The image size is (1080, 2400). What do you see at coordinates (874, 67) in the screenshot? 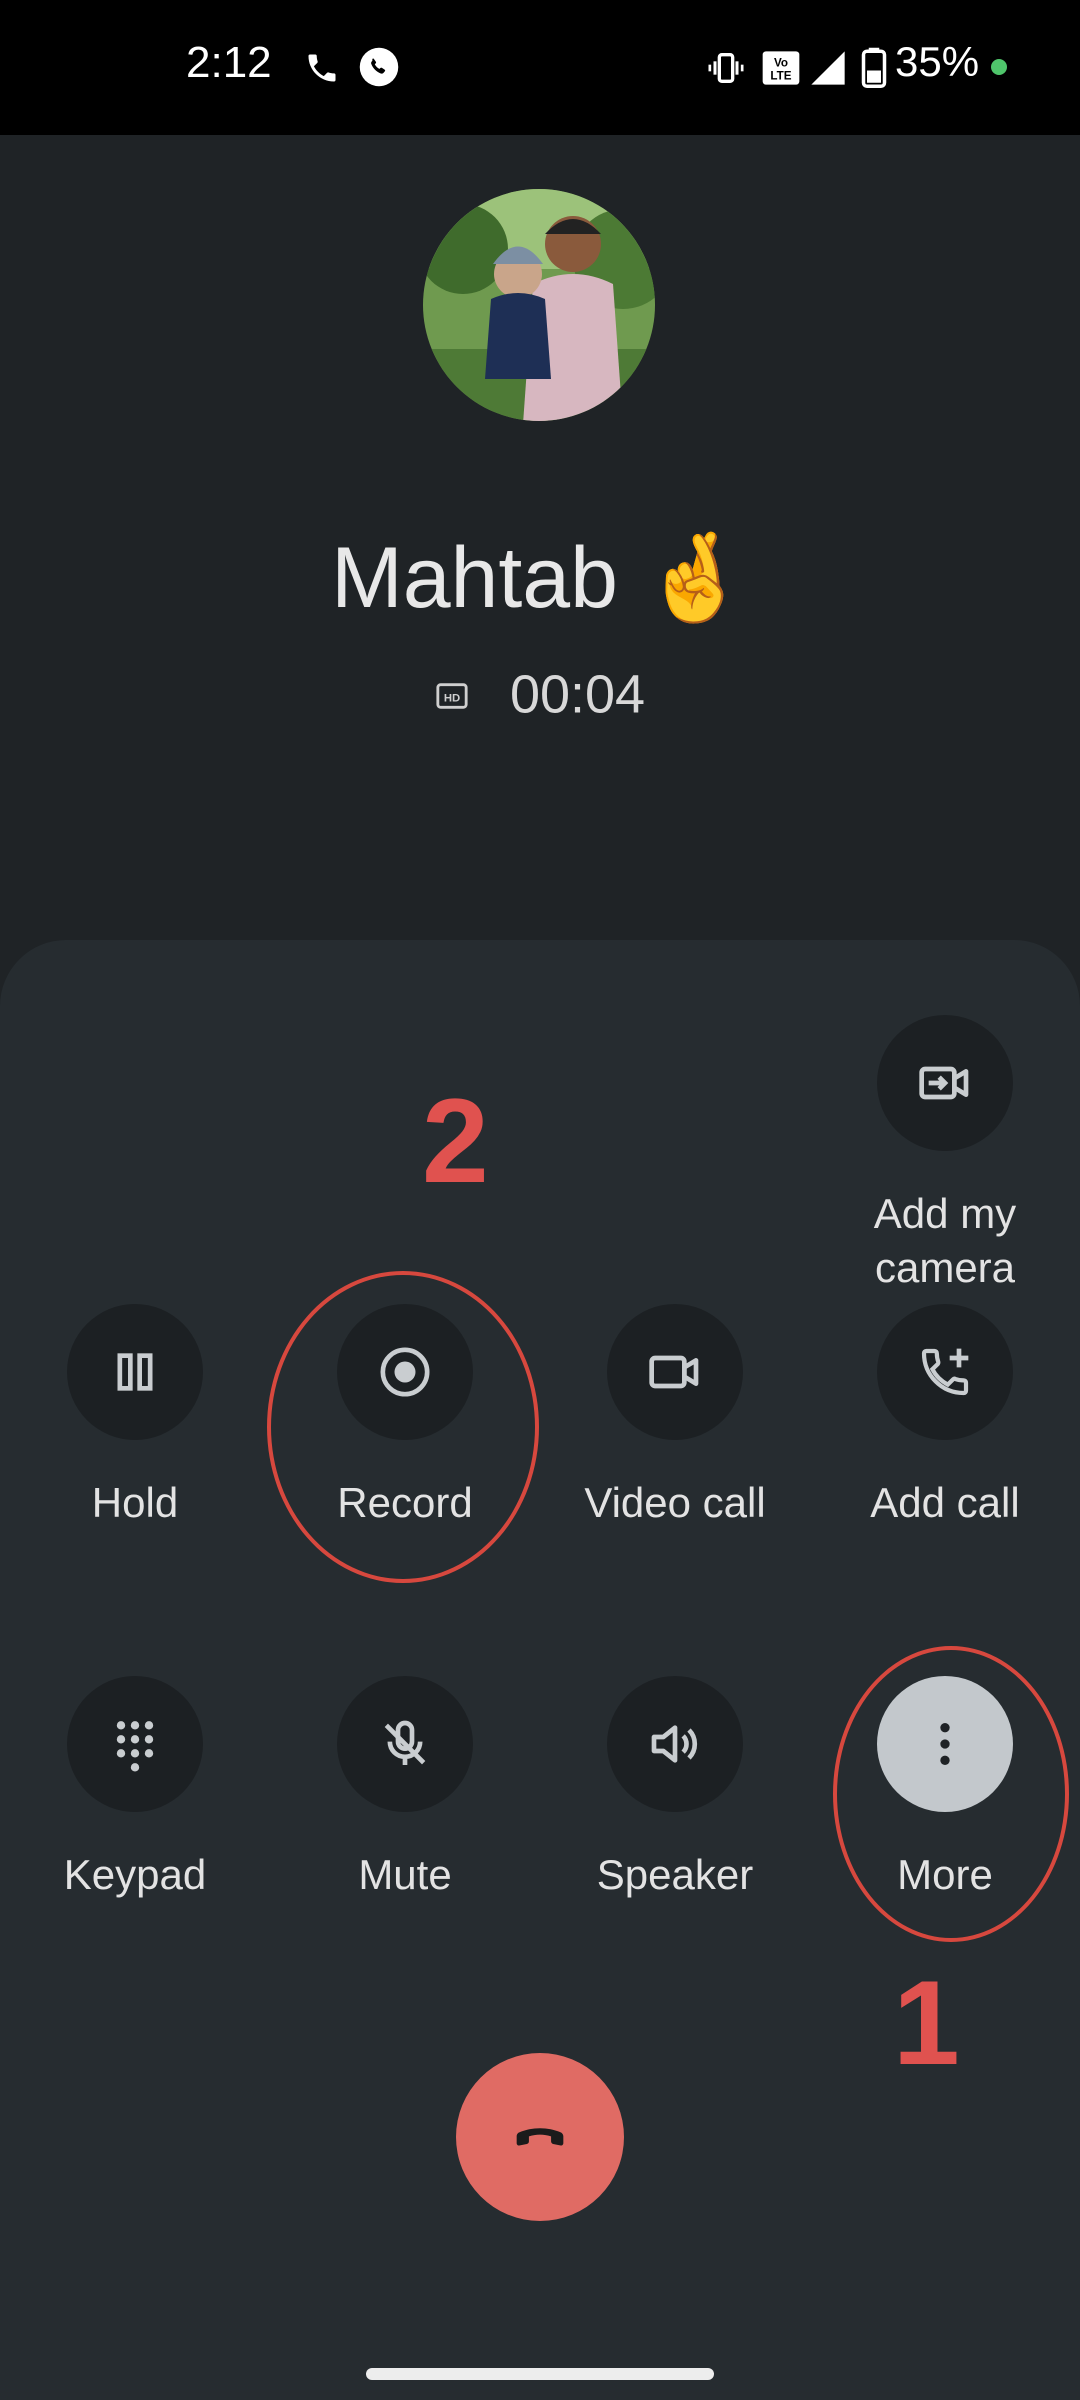
I see `battery-icon` at bounding box center [874, 67].